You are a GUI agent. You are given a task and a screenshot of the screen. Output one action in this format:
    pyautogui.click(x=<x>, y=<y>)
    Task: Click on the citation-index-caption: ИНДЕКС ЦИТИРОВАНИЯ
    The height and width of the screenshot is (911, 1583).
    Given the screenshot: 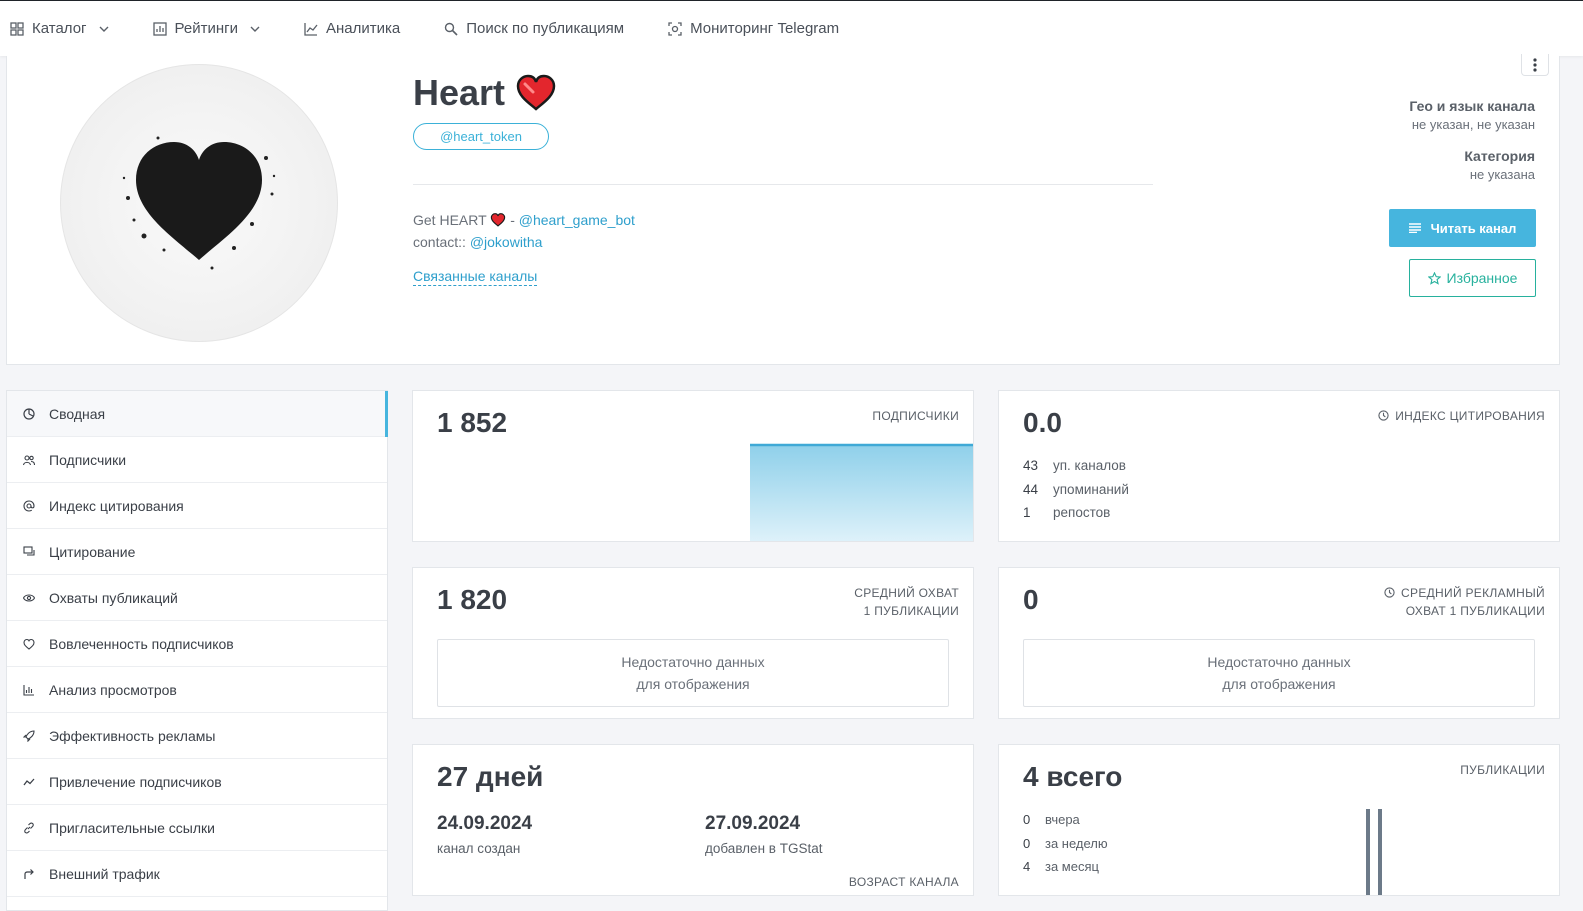 What is the action you would take?
    pyautogui.click(x=1461, y=416)
    